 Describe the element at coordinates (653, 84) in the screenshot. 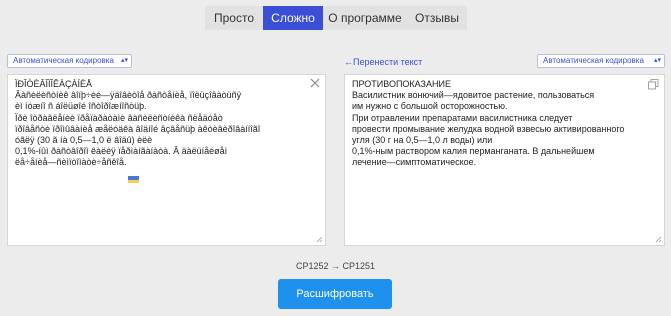

I see `copy-icon` at that location.